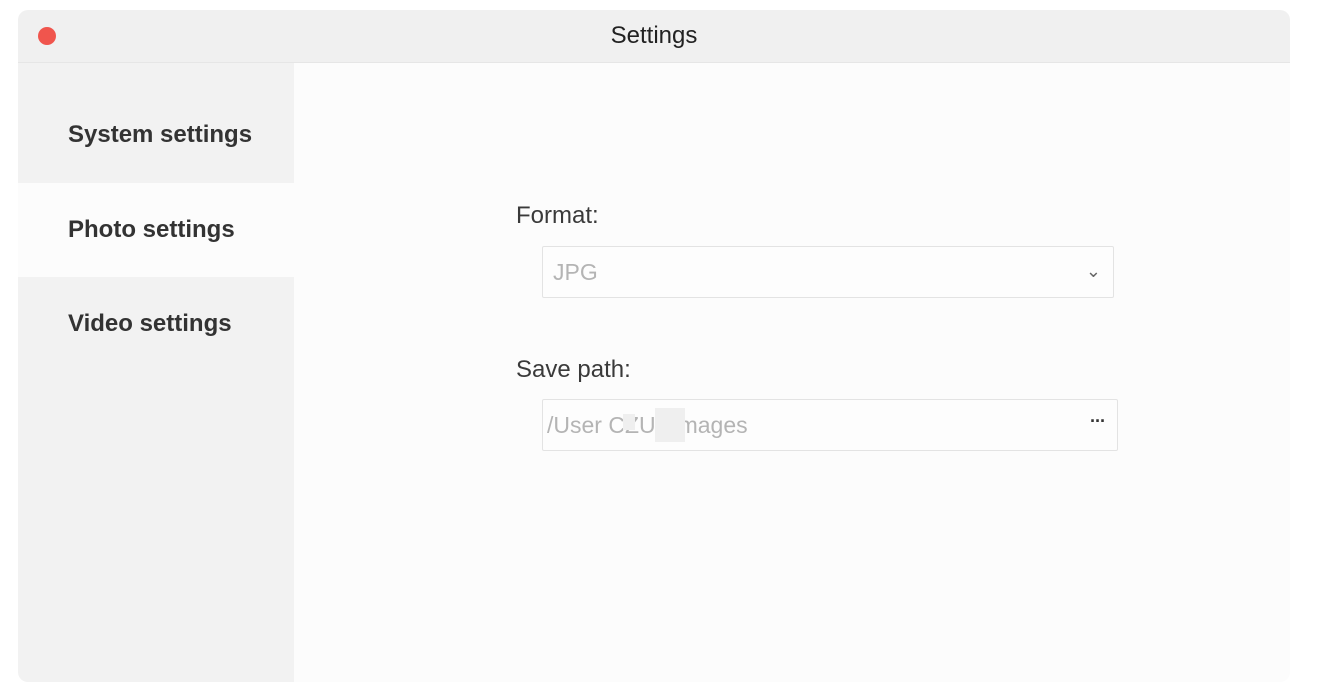  What do you see at coordinates (156, 324) in the screenshot?
I see `sidebar-item-video-settings: Video settings` at bounding box center [156, 324].